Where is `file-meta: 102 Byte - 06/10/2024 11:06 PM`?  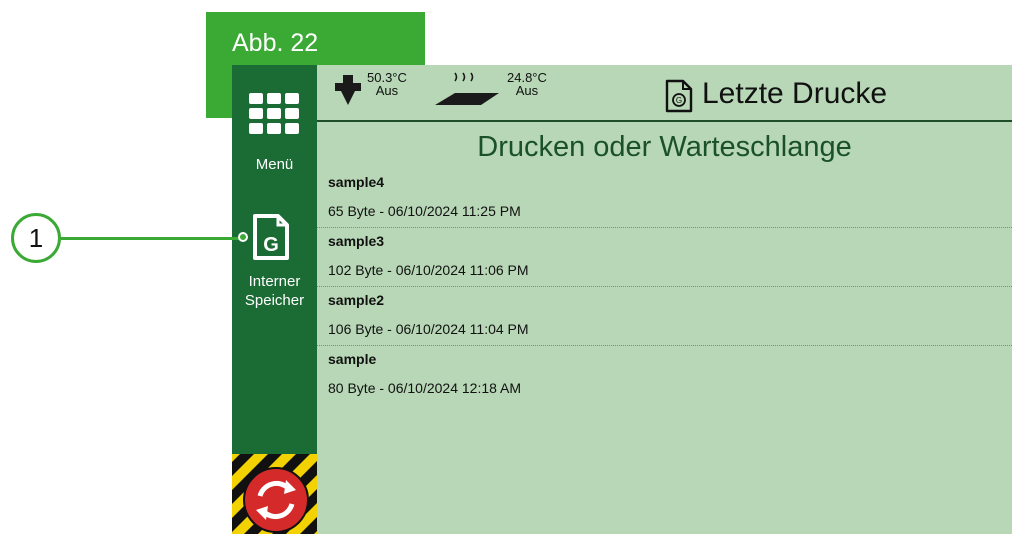
file-meta: 102 Byte - 06/10/2024 11:06 PM is located at coordinates (428, 270).